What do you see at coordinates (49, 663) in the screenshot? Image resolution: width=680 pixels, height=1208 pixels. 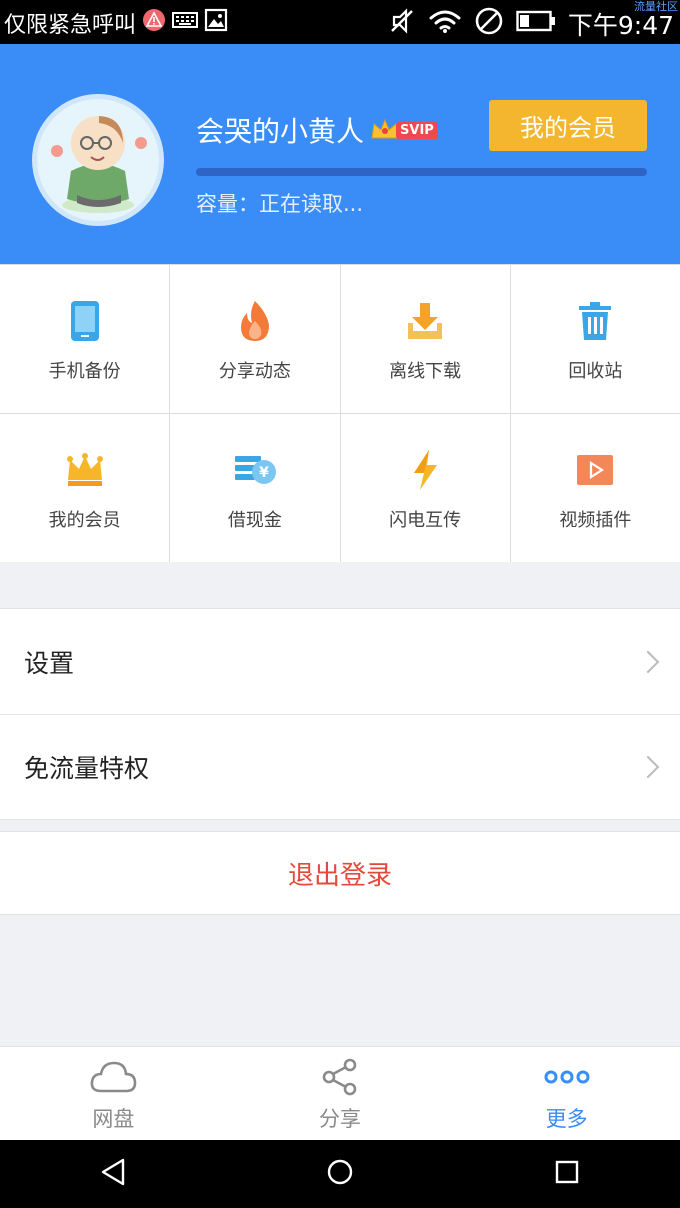 I see `settings-label: 设置` at bounding box center [49, 663].